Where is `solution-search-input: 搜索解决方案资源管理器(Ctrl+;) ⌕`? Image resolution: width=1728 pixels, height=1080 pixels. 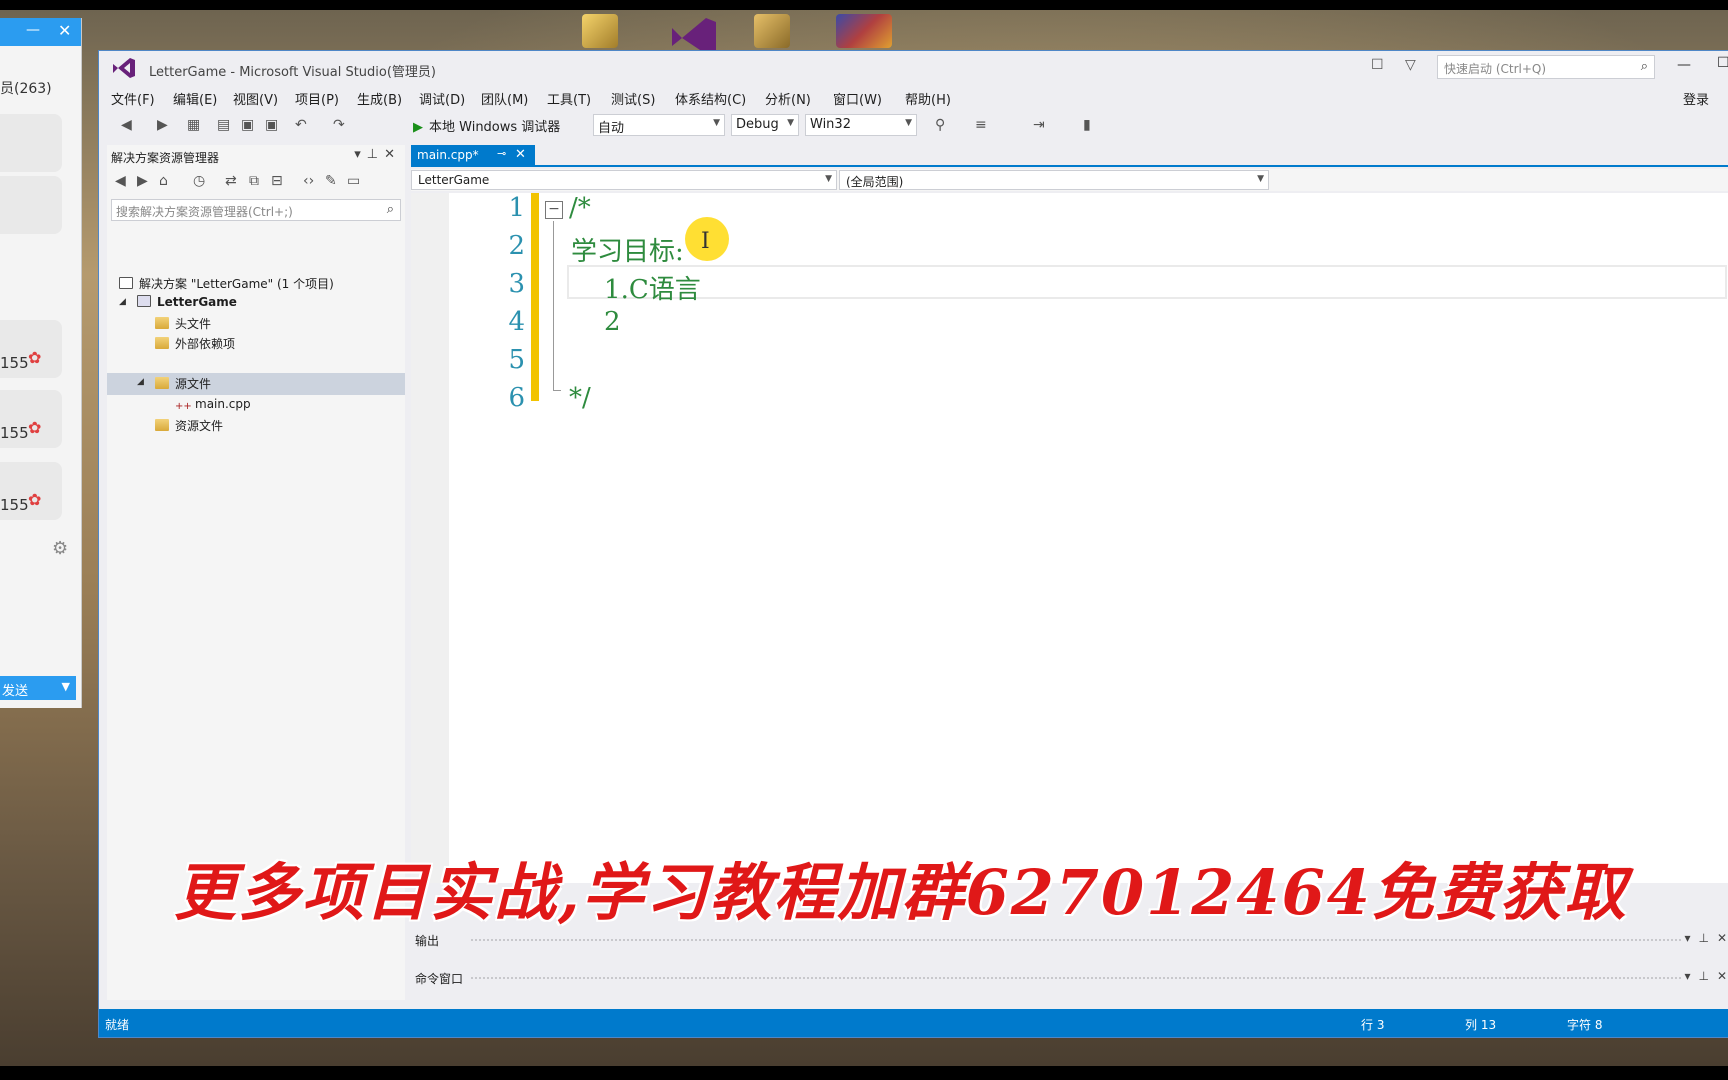
solution-search-input: 搜索解决方案资源管理器(Ctrl+;) ⌕ is located at coordinates (256, 210).